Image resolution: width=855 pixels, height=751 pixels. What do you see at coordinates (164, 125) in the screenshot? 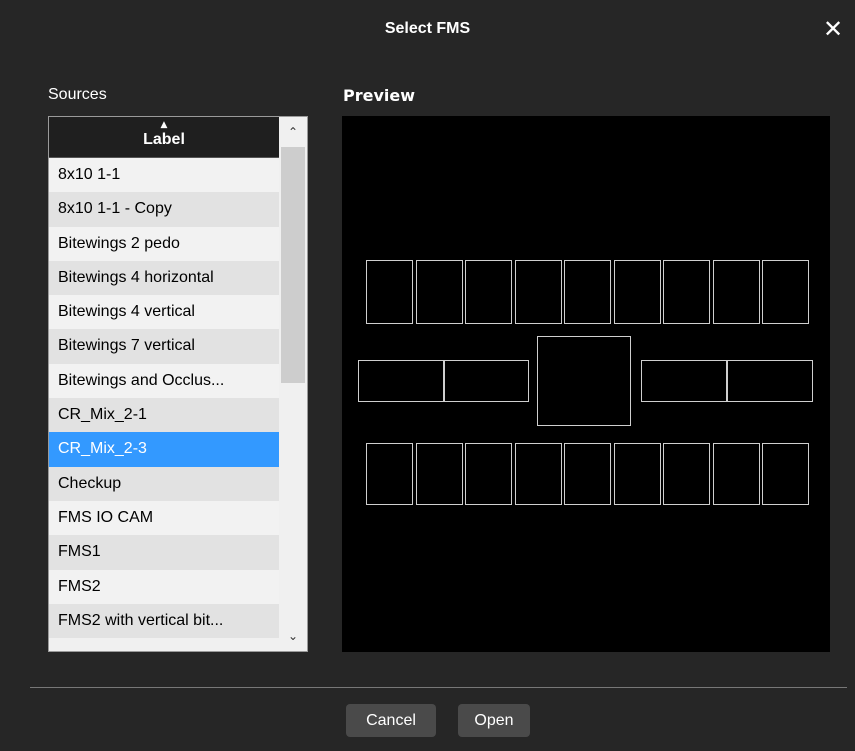
I see `sort-ascending-icon: ▲` at bounding box center [164, 125].